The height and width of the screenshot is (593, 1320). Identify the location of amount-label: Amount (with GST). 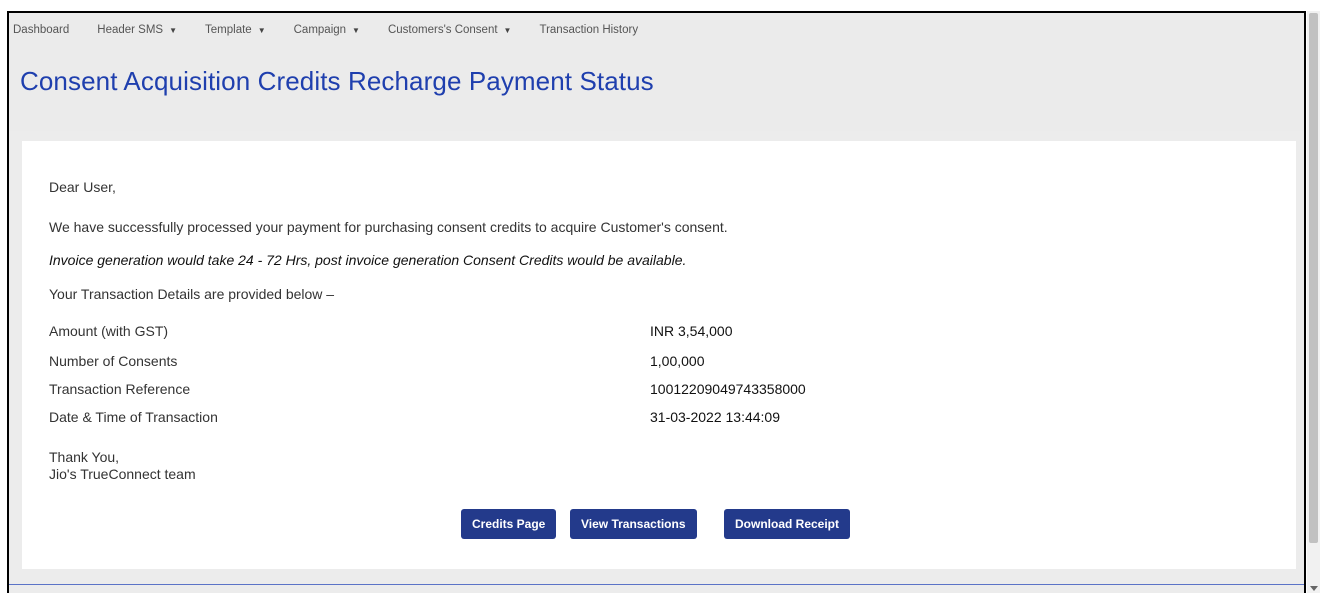
(109, 331).